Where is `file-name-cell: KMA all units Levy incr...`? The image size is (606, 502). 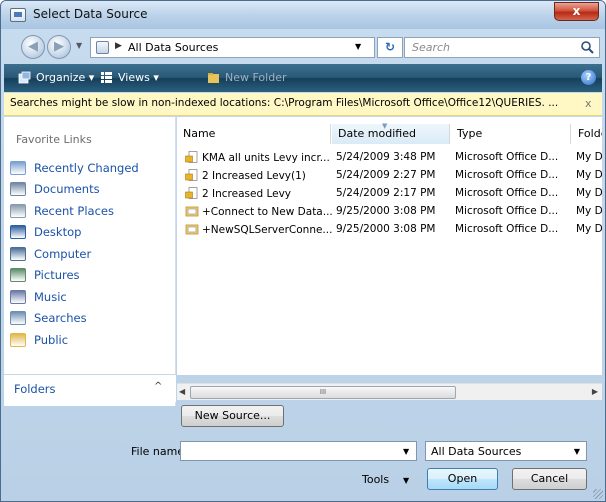
file-name-cell: KMA all units Levy incr... is located at coordinates (260, 157).